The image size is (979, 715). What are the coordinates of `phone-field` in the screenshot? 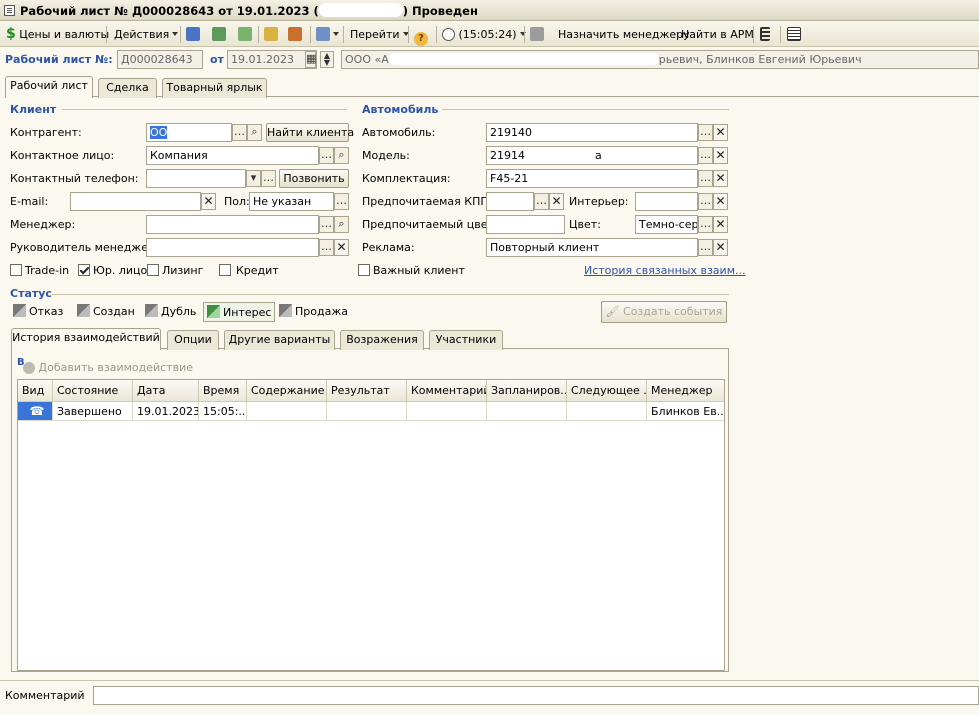 It's located at (196, 178).